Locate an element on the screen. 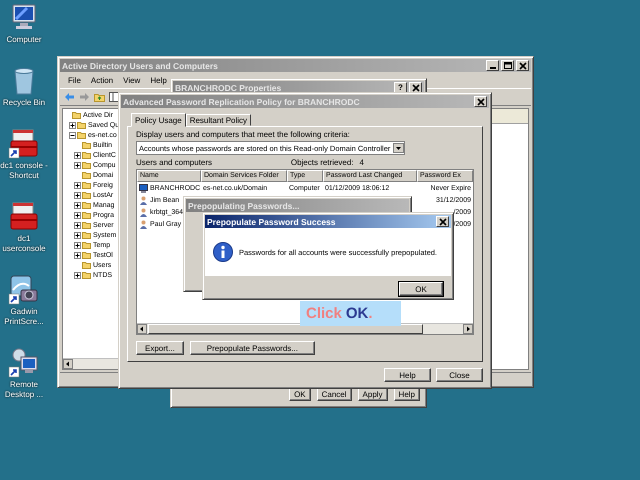 This screenshot has height=480, width=640. tab: Resultant Policy is located at coordinates (219, 120).